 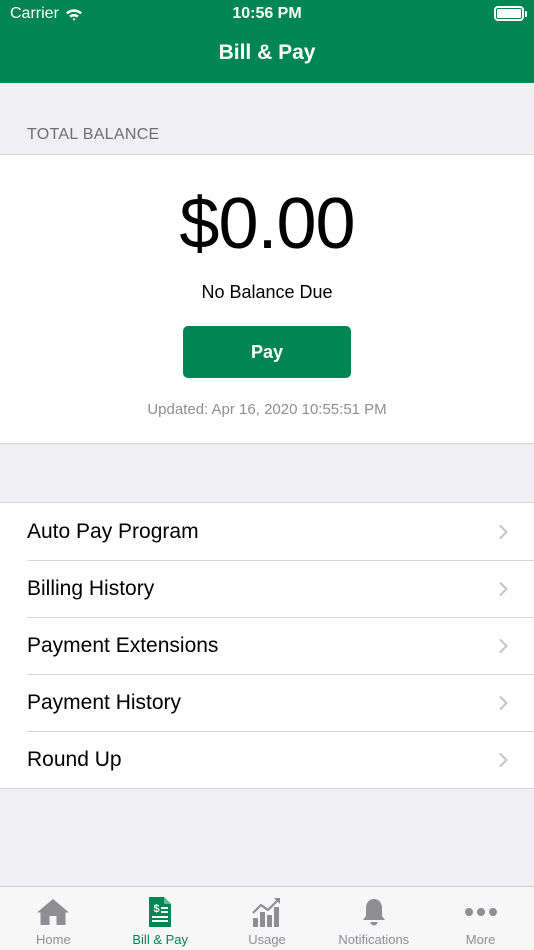 What do you see at coordinates (104, 702) in the screenshot?
I see `menu-item-label: Payment History` at bounding box center [104, 702].